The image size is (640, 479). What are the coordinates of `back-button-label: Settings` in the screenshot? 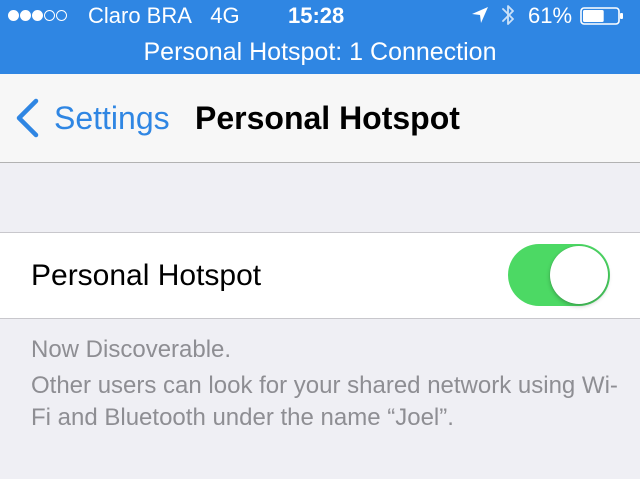 It's located at (112, 118).